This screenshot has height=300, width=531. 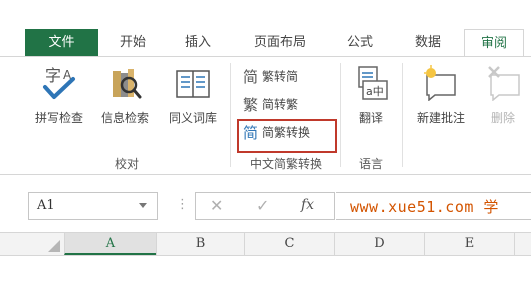 I want to click on worksheet-grid, so click(x=265, y=278).